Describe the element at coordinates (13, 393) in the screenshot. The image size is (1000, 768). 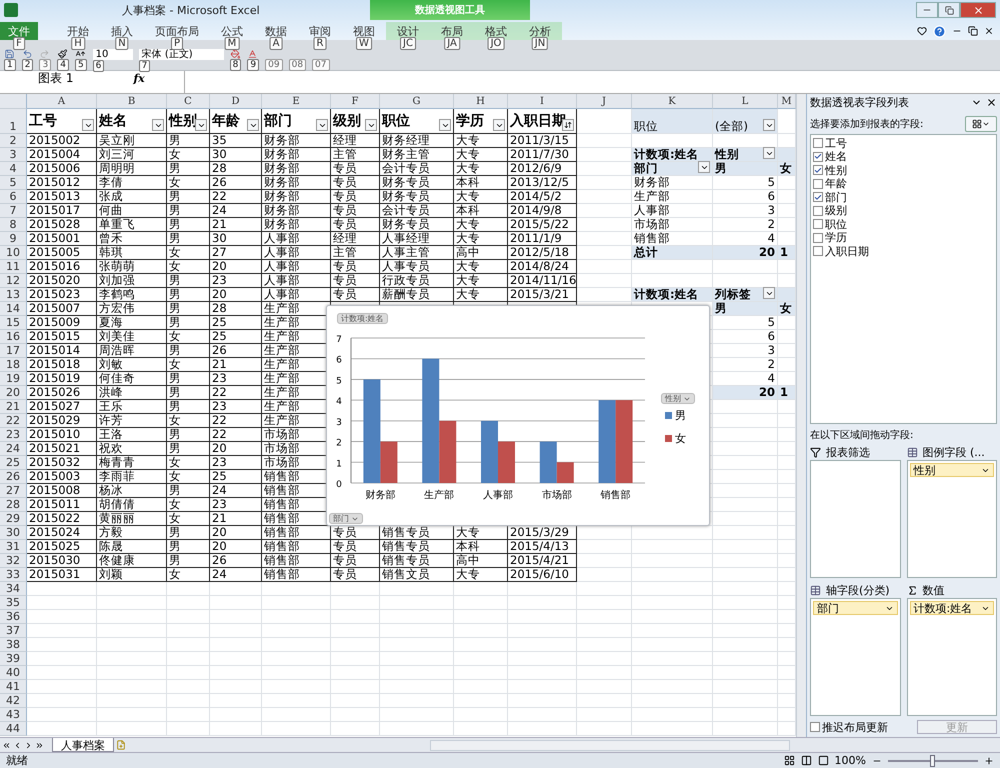
I see `row-header: 20` at that location.